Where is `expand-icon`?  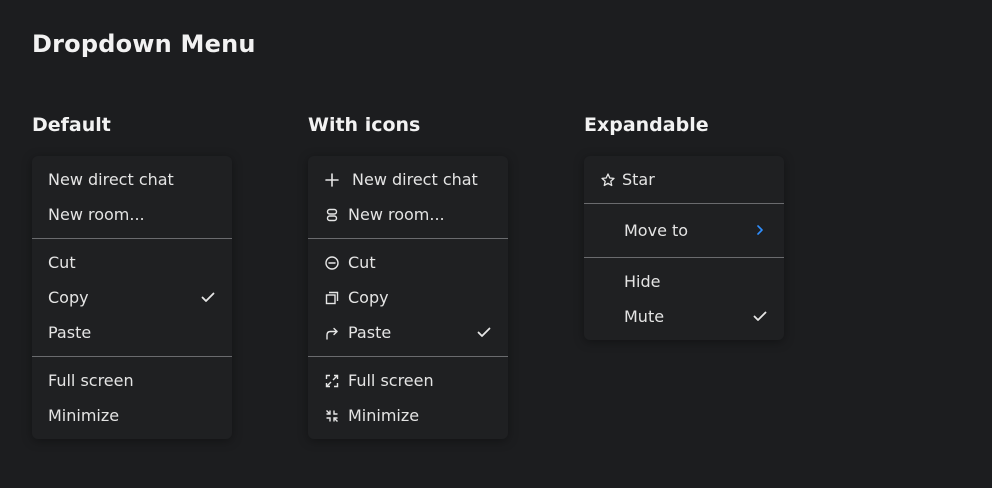
expand-icon is located at coordinates (332, 381).